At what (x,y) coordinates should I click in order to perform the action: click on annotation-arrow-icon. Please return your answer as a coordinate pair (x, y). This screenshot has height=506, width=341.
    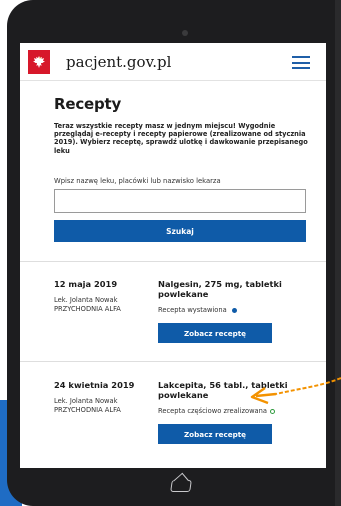
    Looking at the image, I should click on (295, 391).